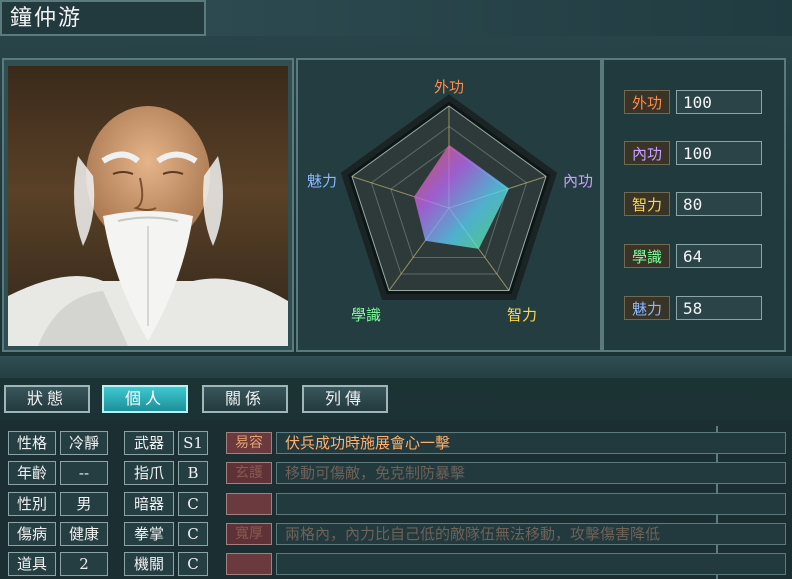 The height and width of the screenshot is (579, 792). Describe the element at coordinates (32, 473) in the screenshot. I see `attribute-label: 年齡` at that location.